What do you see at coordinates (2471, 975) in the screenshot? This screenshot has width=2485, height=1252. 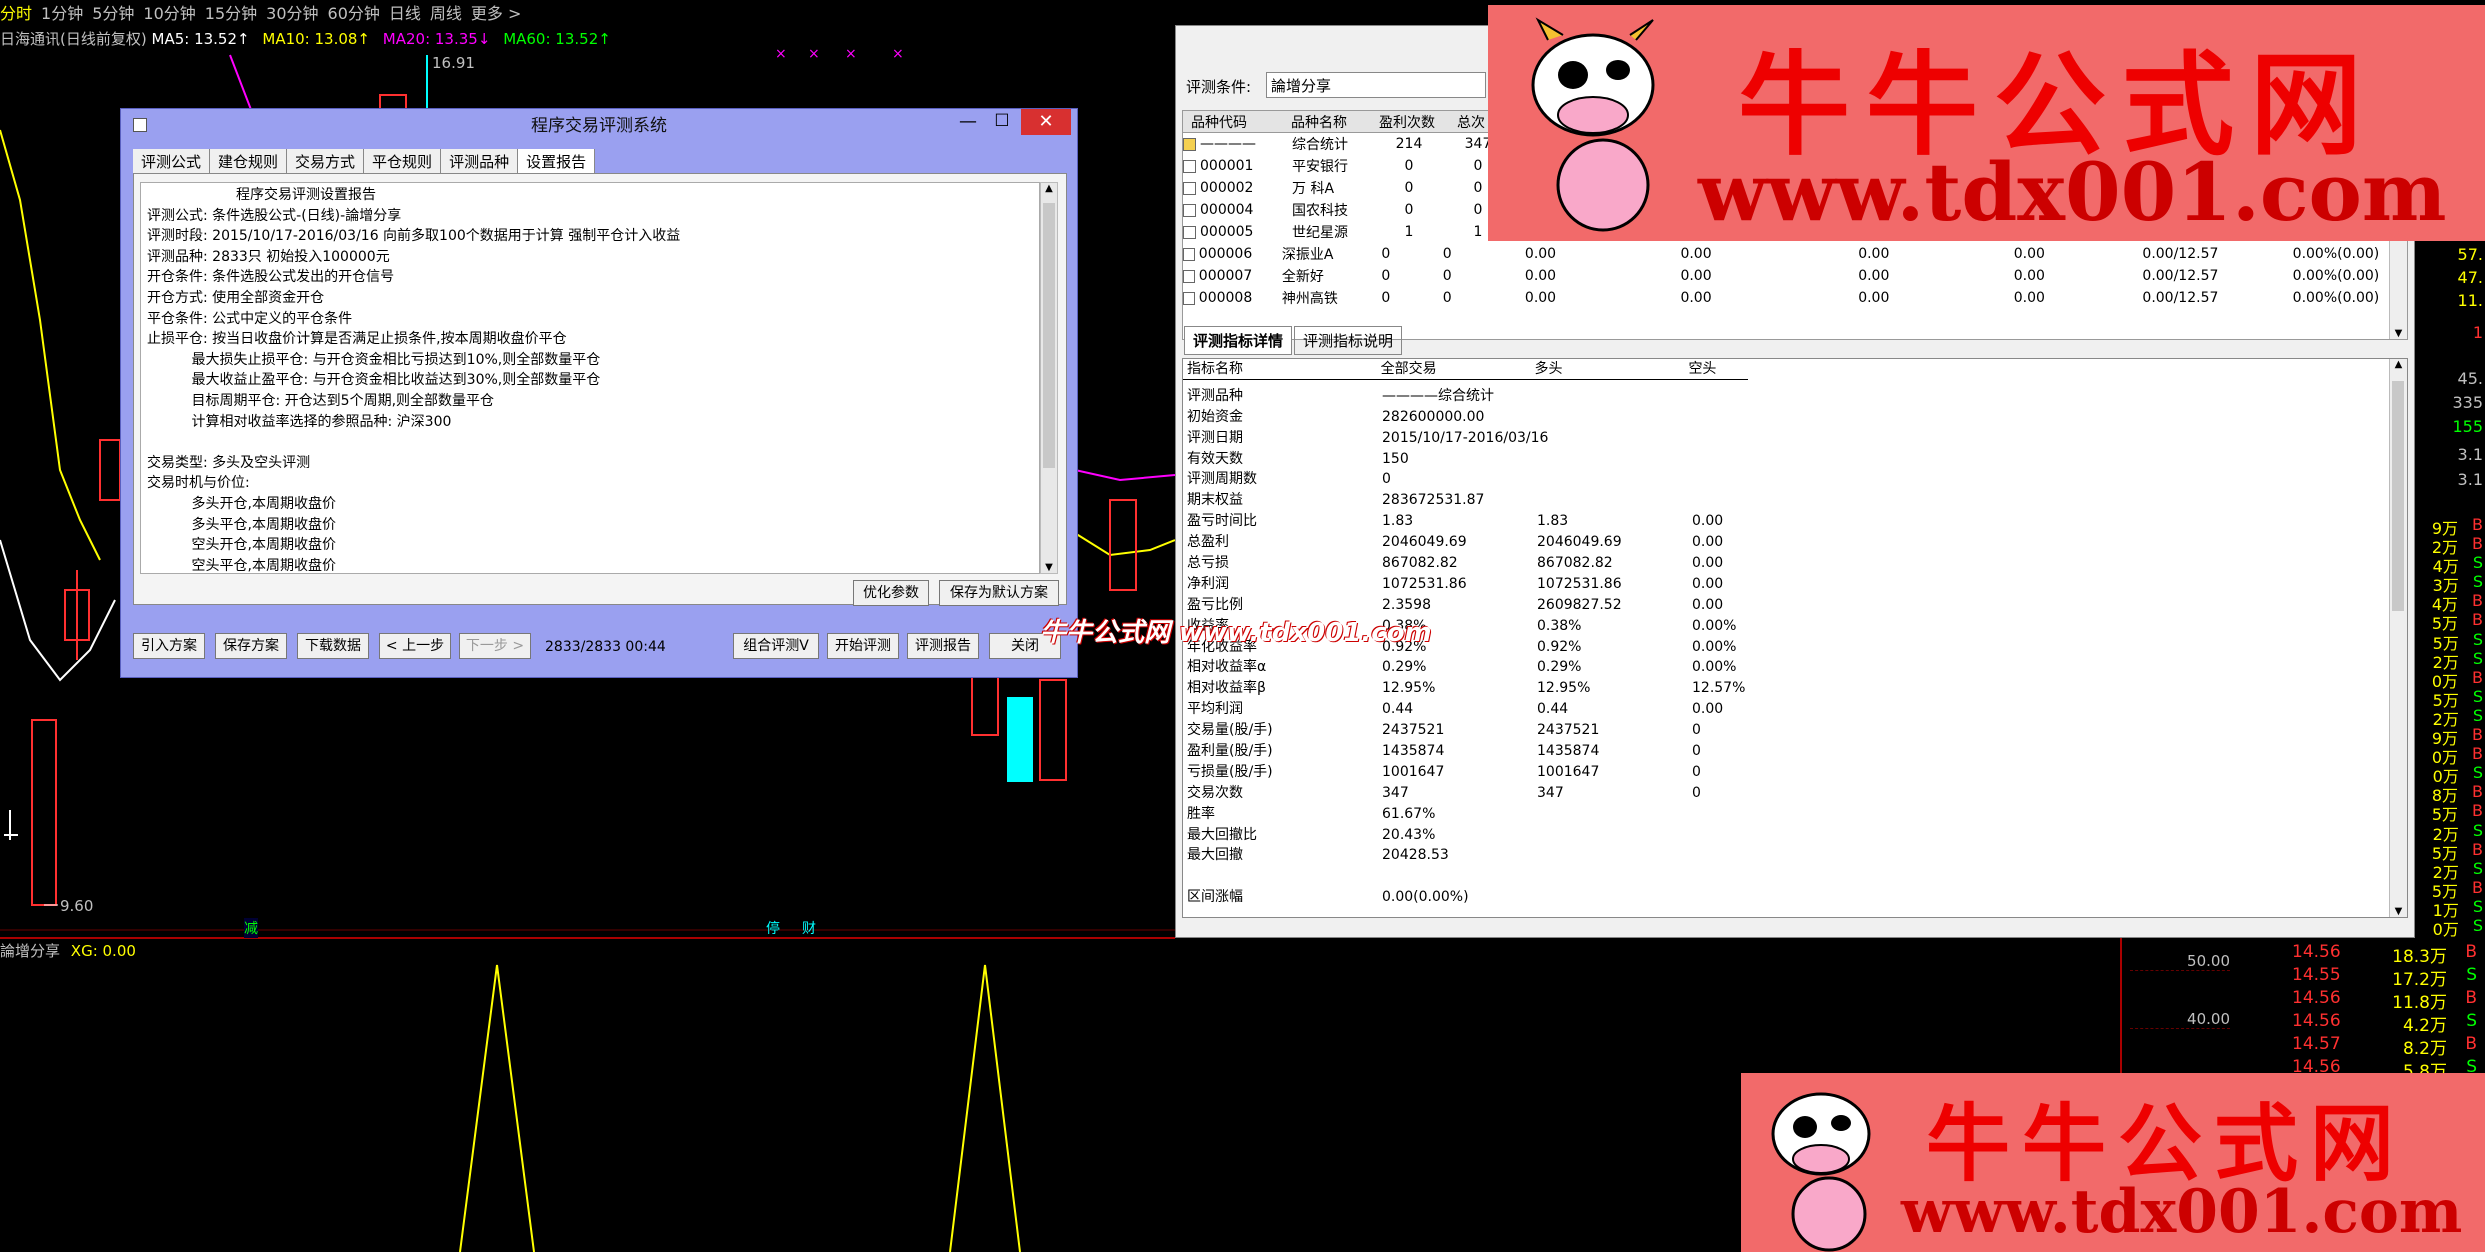 I see `buy-sell-flag: S` at bounding box center [2471, 975].